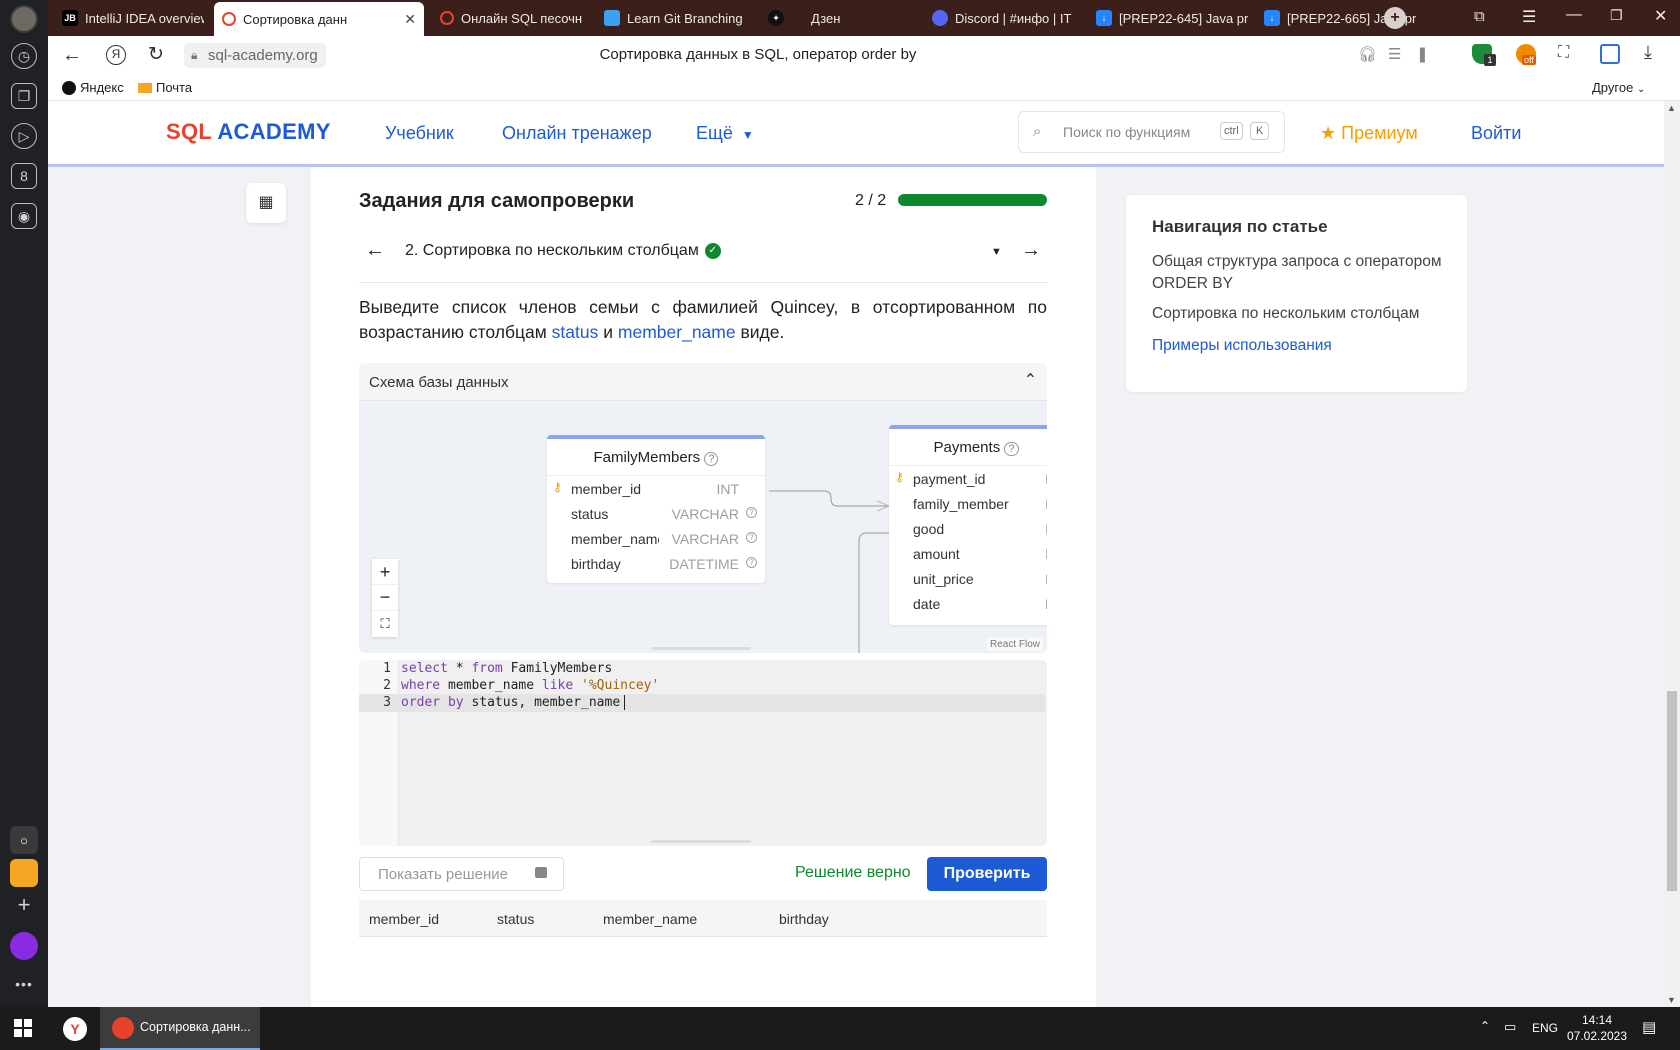 This screenshot has height=1050, width=1680. Describe the element at coordinates (1529, 17) in the screenshot. I see `menu-icon: ☰` at that location.